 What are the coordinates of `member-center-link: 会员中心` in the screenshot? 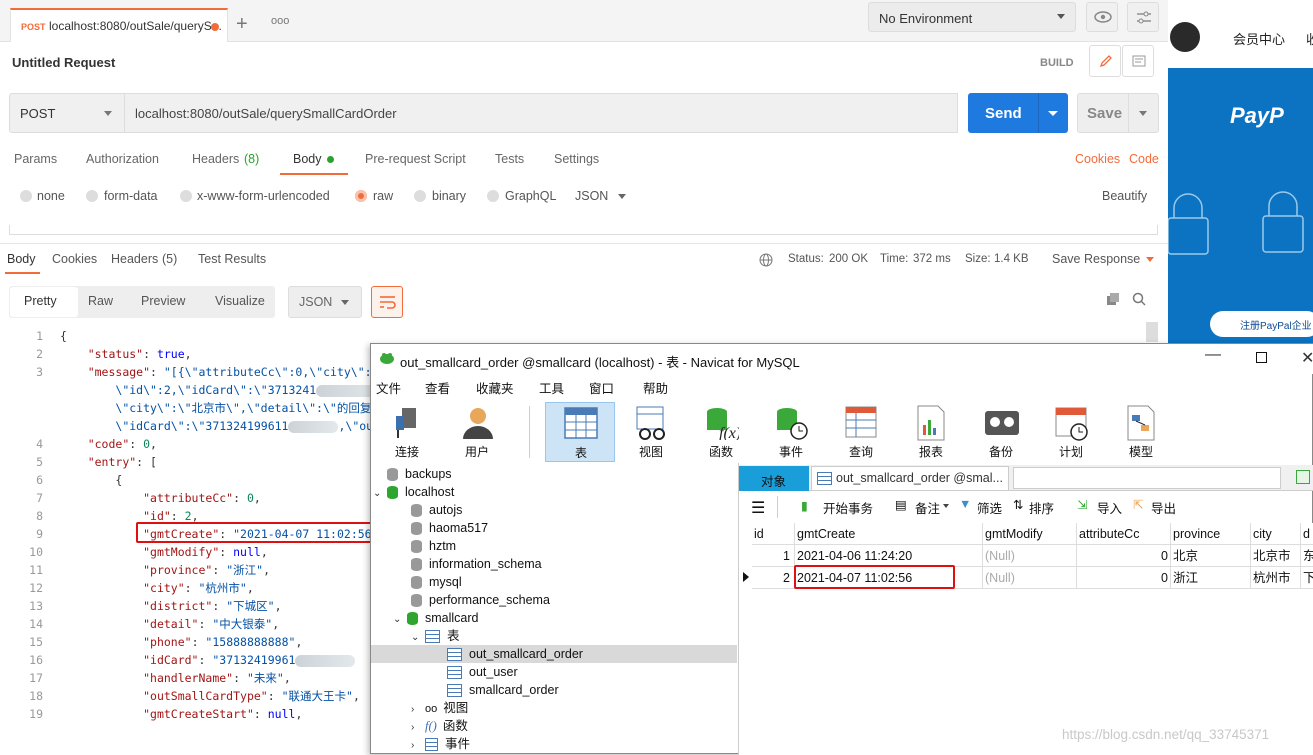 It's located at (1259, 38).